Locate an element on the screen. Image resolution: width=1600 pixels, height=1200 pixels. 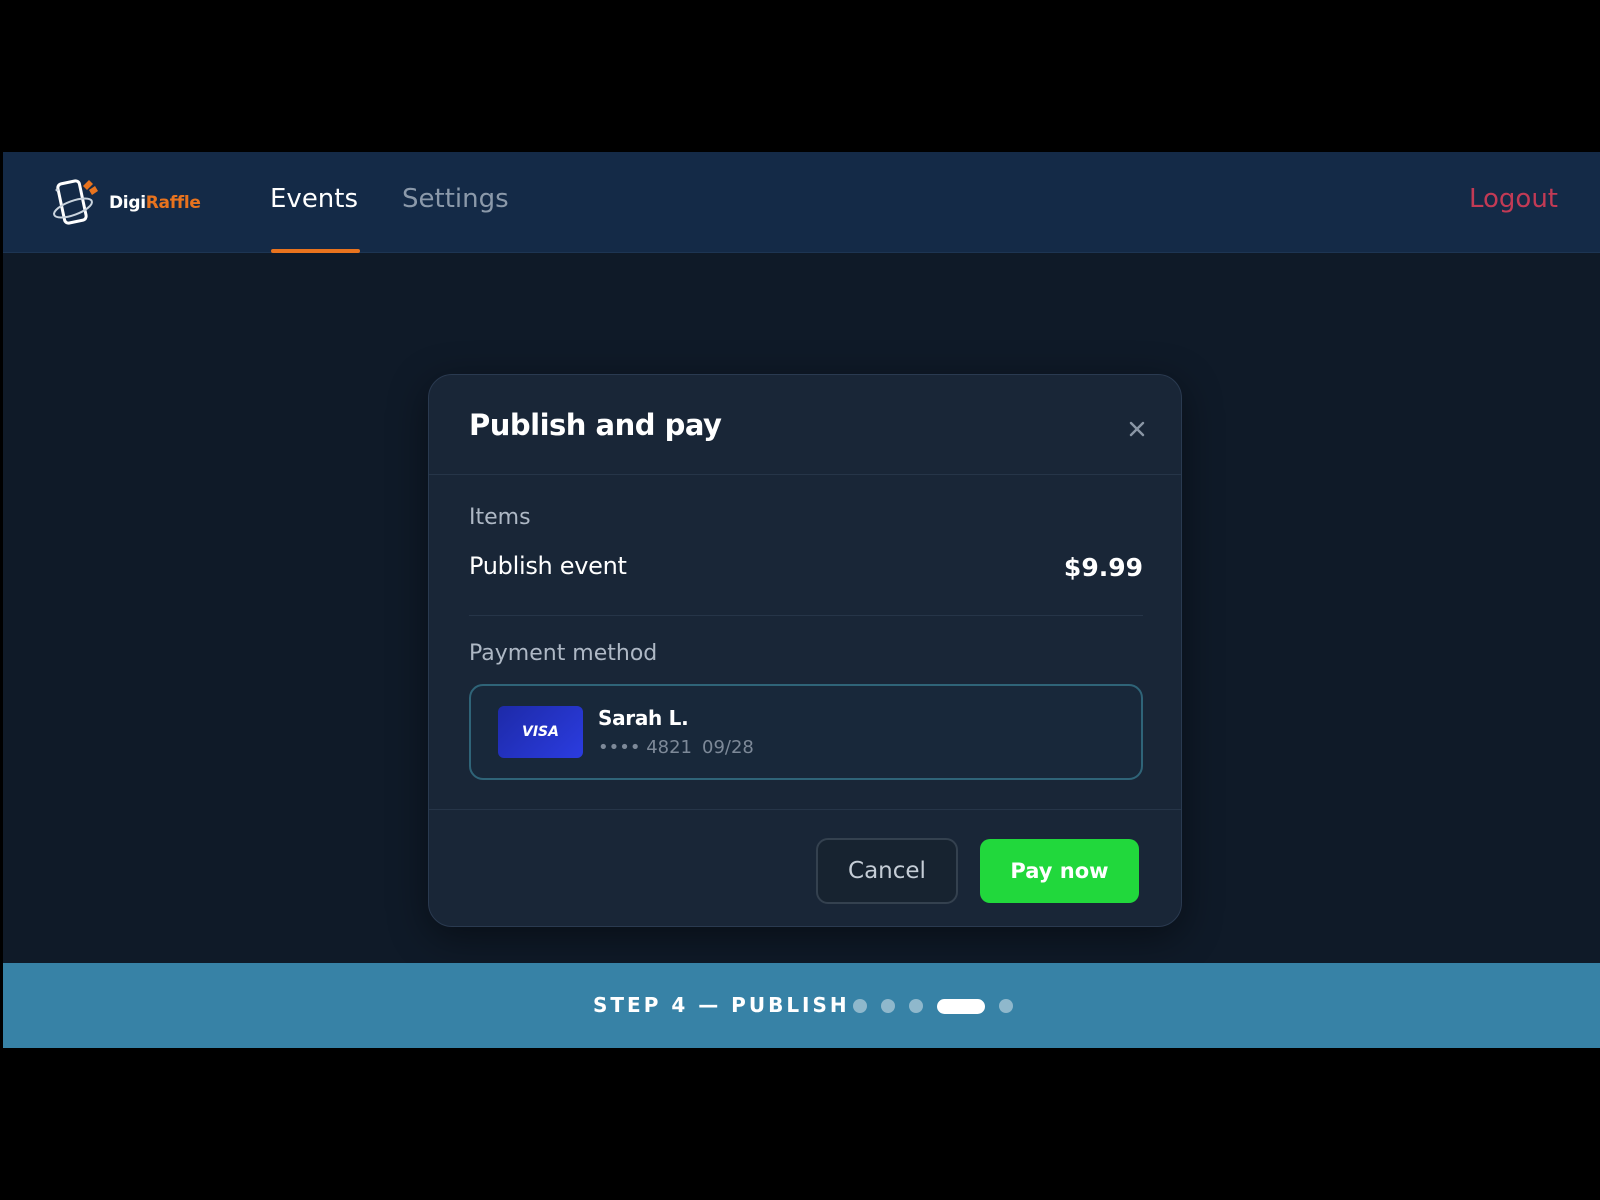
logo-wordmark: DigiRaffle is located at coordinates (155, 203).